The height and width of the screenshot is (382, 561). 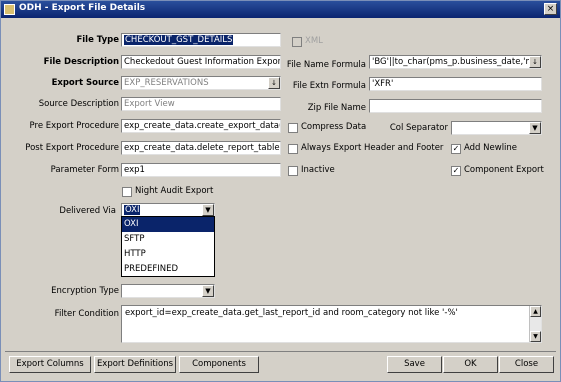 What do you see at coordinates (418, 128) in the screenshot?
I see `col-separator-label: Col Separator` at bounding box center [418, 128].